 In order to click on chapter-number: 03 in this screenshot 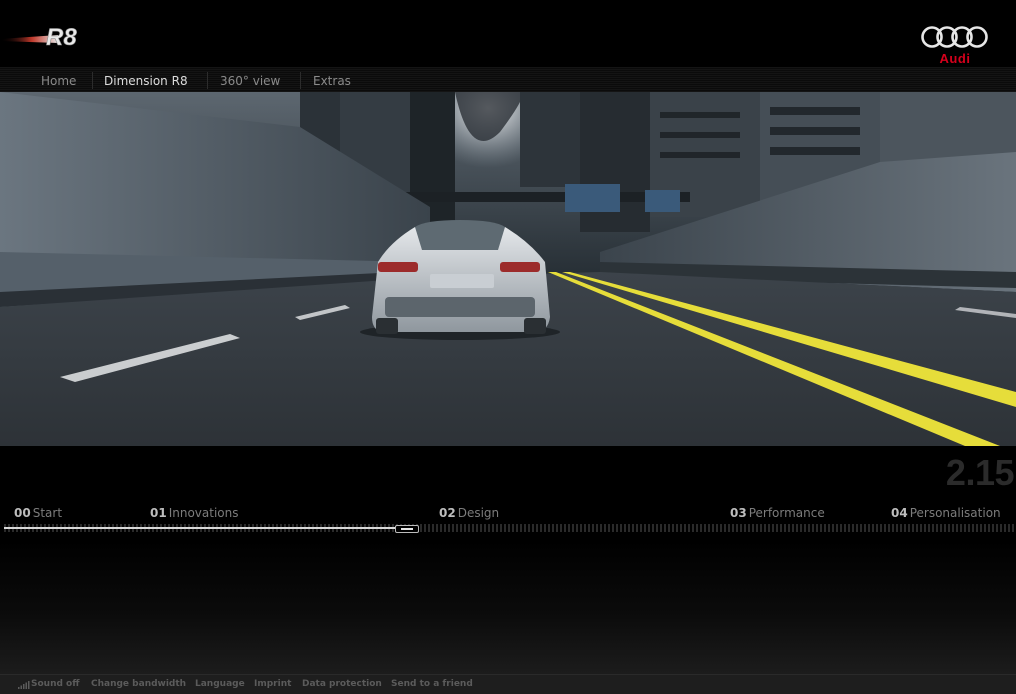, I will do `click(738, 513)`.